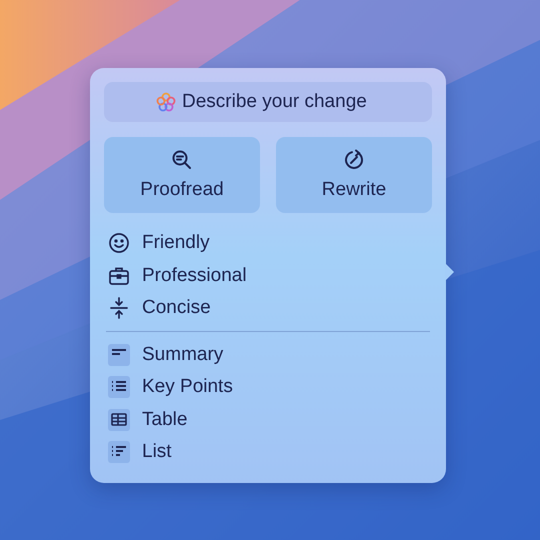 This screenshot has height=540, width=540. Describe the element at coordinates (166, 102) in the screenshot. I see `flower-icon` at that location.